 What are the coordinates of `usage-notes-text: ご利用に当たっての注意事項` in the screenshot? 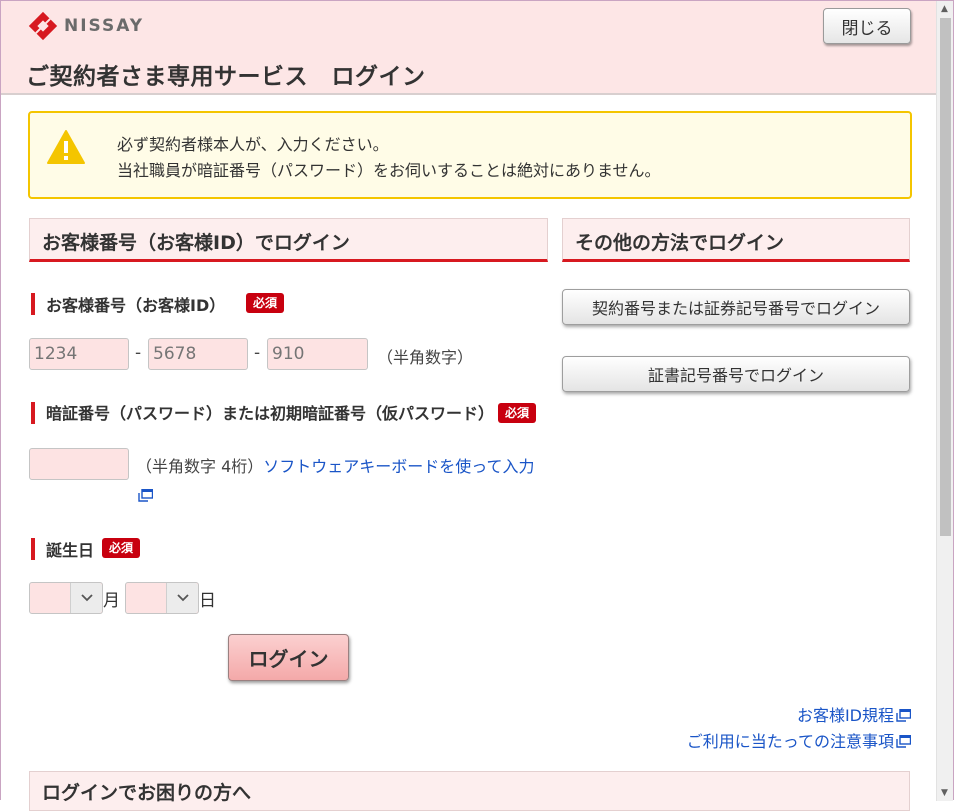 It's located at (790, 741).